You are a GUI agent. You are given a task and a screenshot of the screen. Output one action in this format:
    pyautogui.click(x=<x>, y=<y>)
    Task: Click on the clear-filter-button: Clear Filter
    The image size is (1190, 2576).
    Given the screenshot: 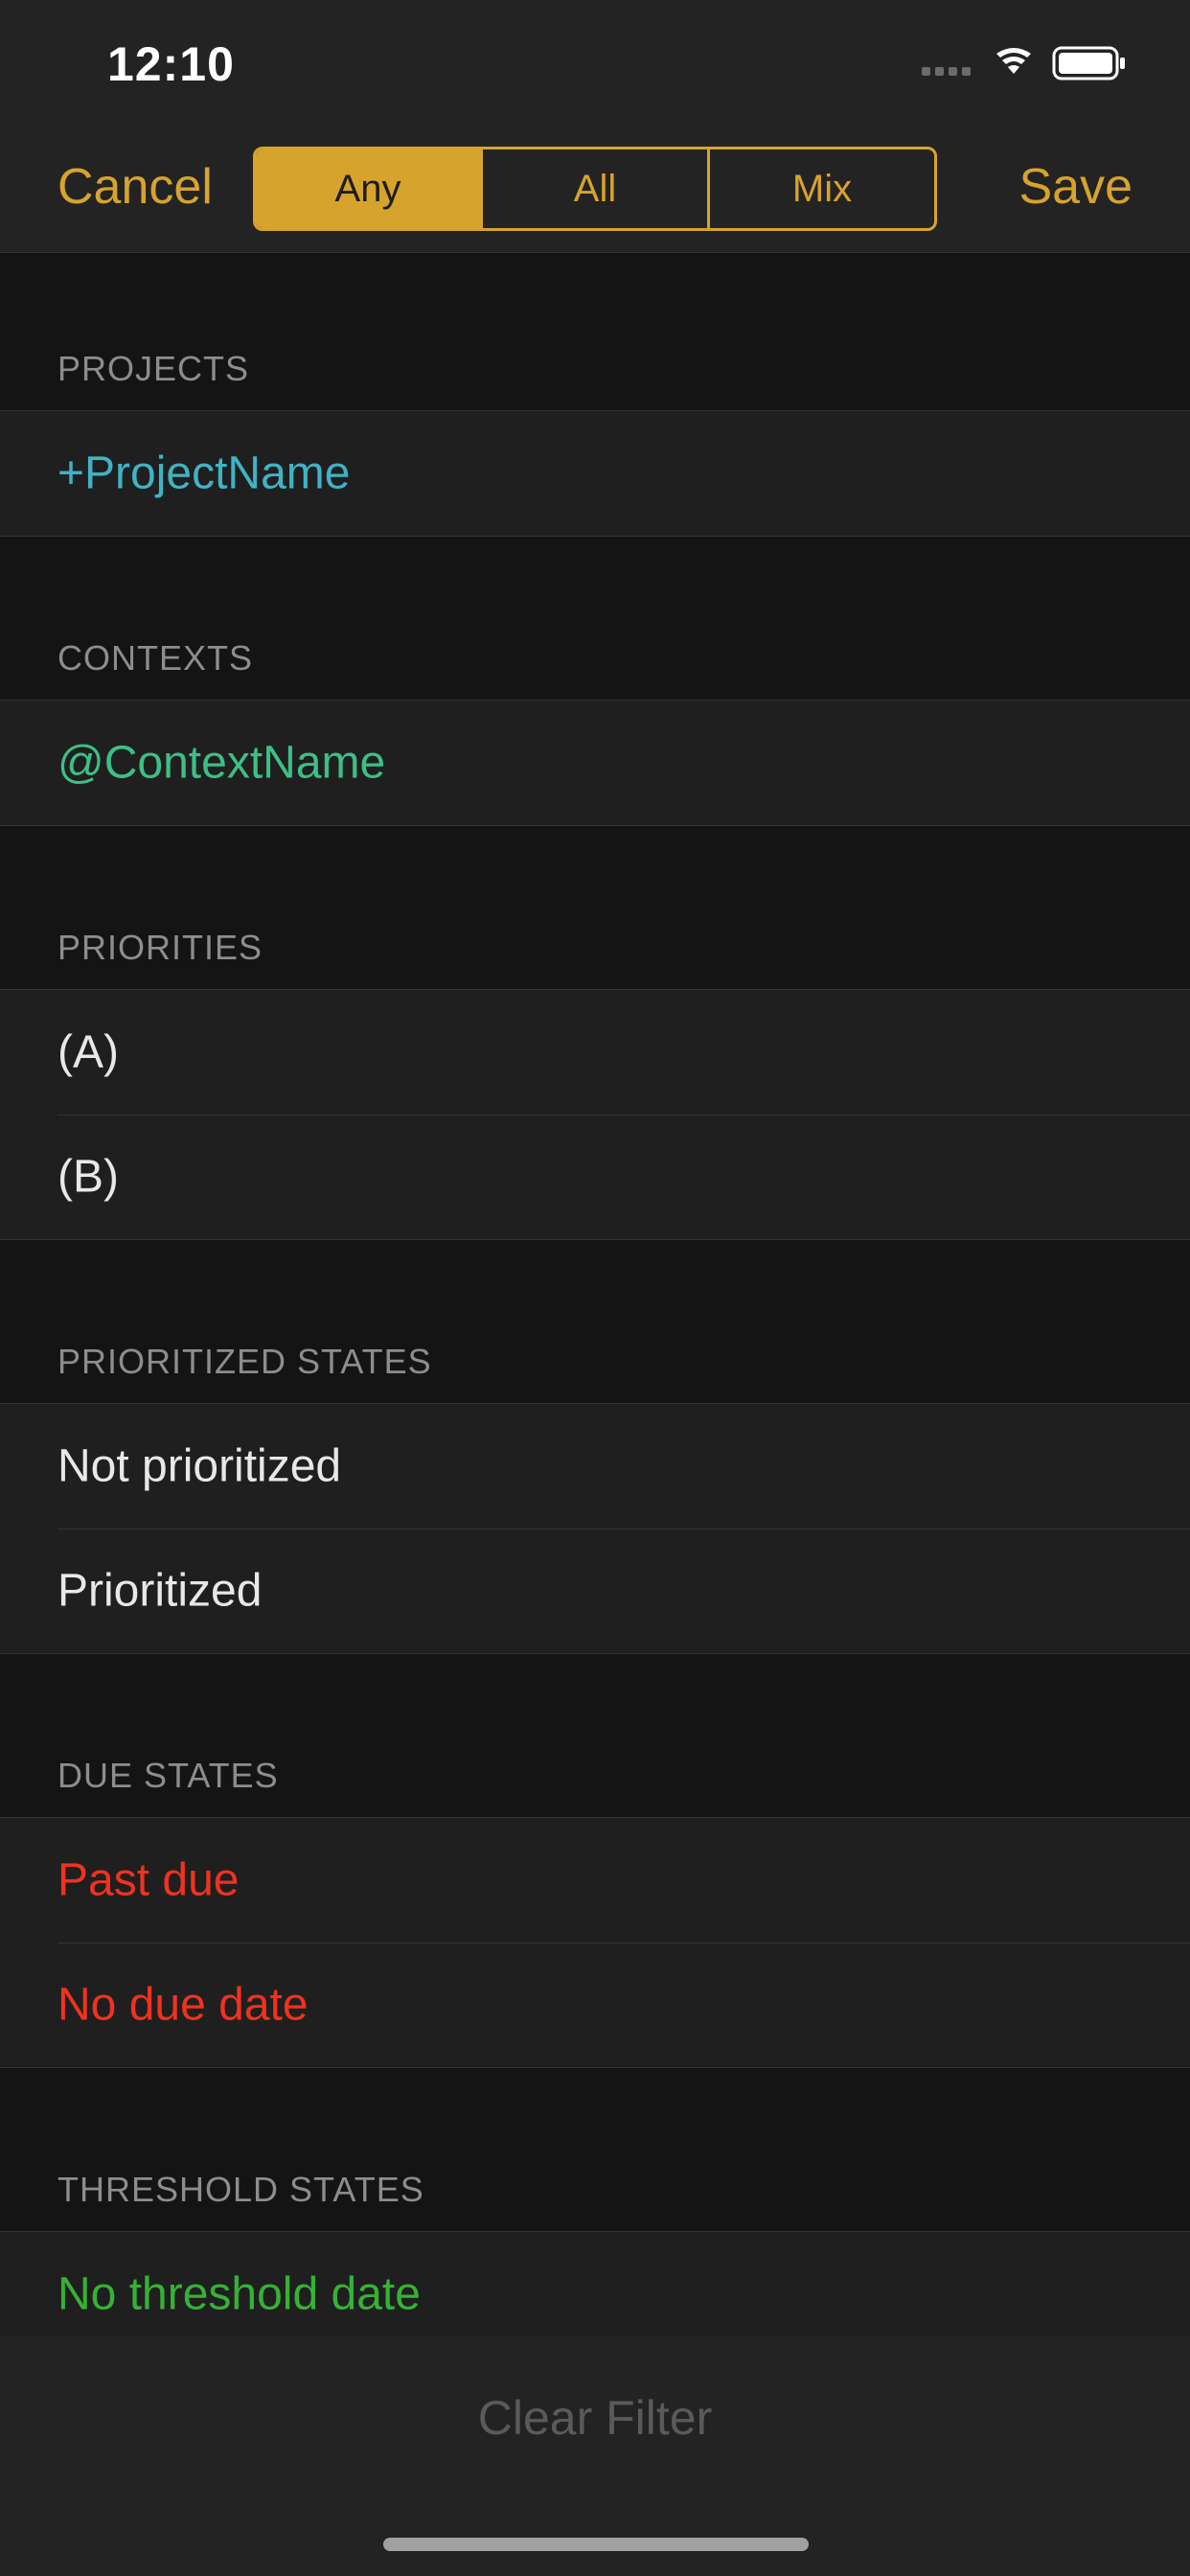 What is the action you would take?
    pyautogui.click(x=595, y=2418)
    